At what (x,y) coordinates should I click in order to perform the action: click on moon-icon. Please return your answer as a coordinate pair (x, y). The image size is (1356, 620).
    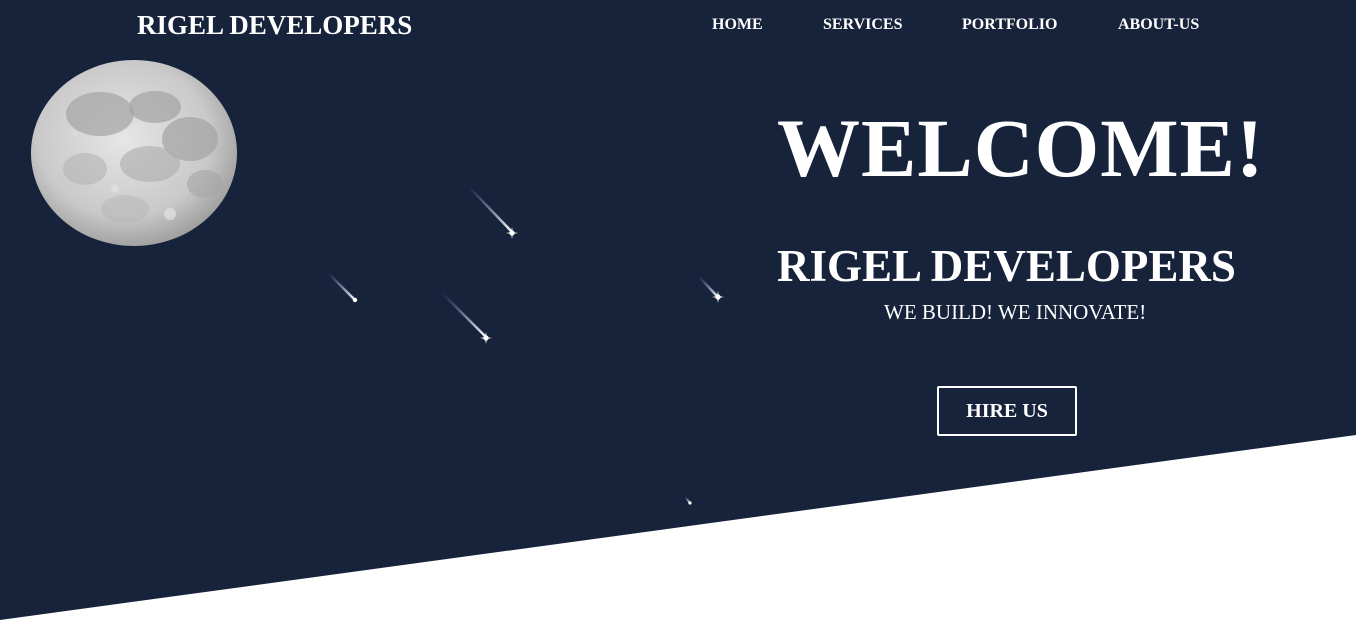
    Looking at the image, I should click on (134, 153).